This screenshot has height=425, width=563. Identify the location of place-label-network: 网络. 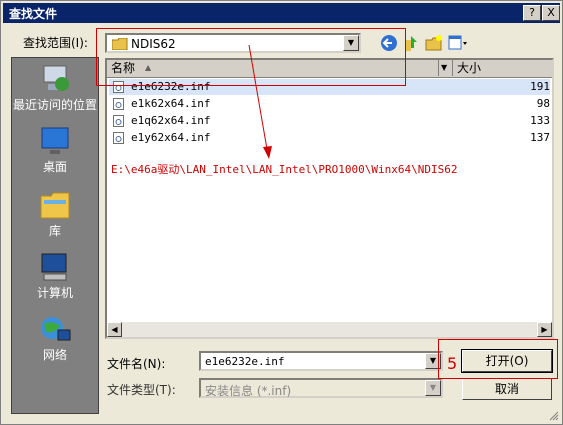
(54, 355).